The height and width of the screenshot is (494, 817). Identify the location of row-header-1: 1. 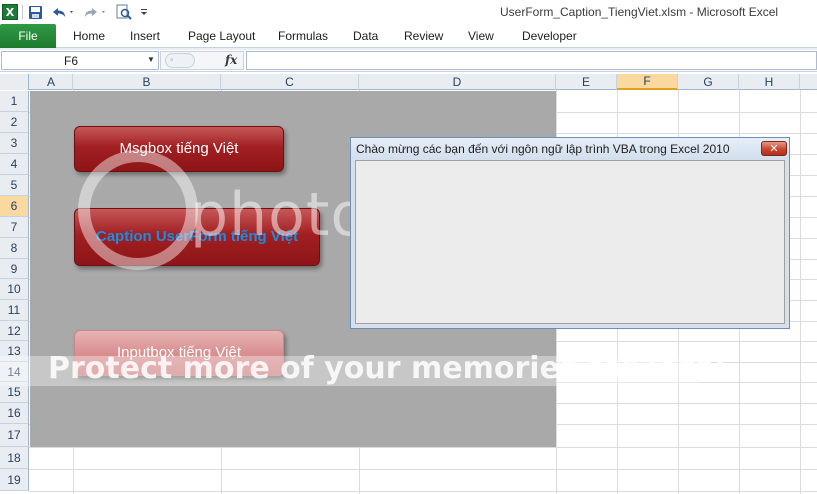
(14, 101).